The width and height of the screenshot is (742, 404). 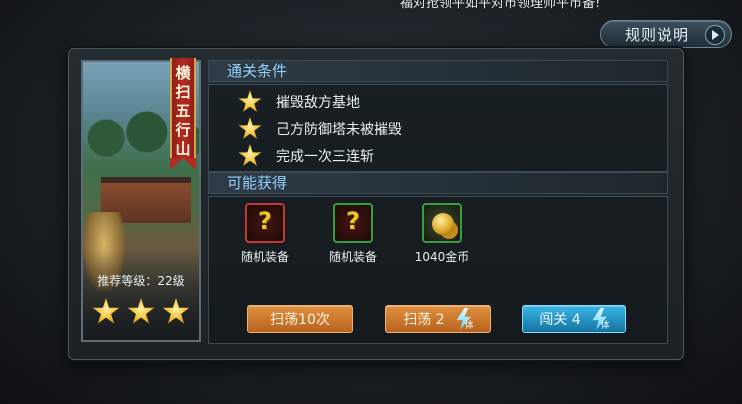 What do you see at coordinates (438, 183) in the screenshot?
I see `rewards-title: 可能获得` at bounding box center [438, 183].